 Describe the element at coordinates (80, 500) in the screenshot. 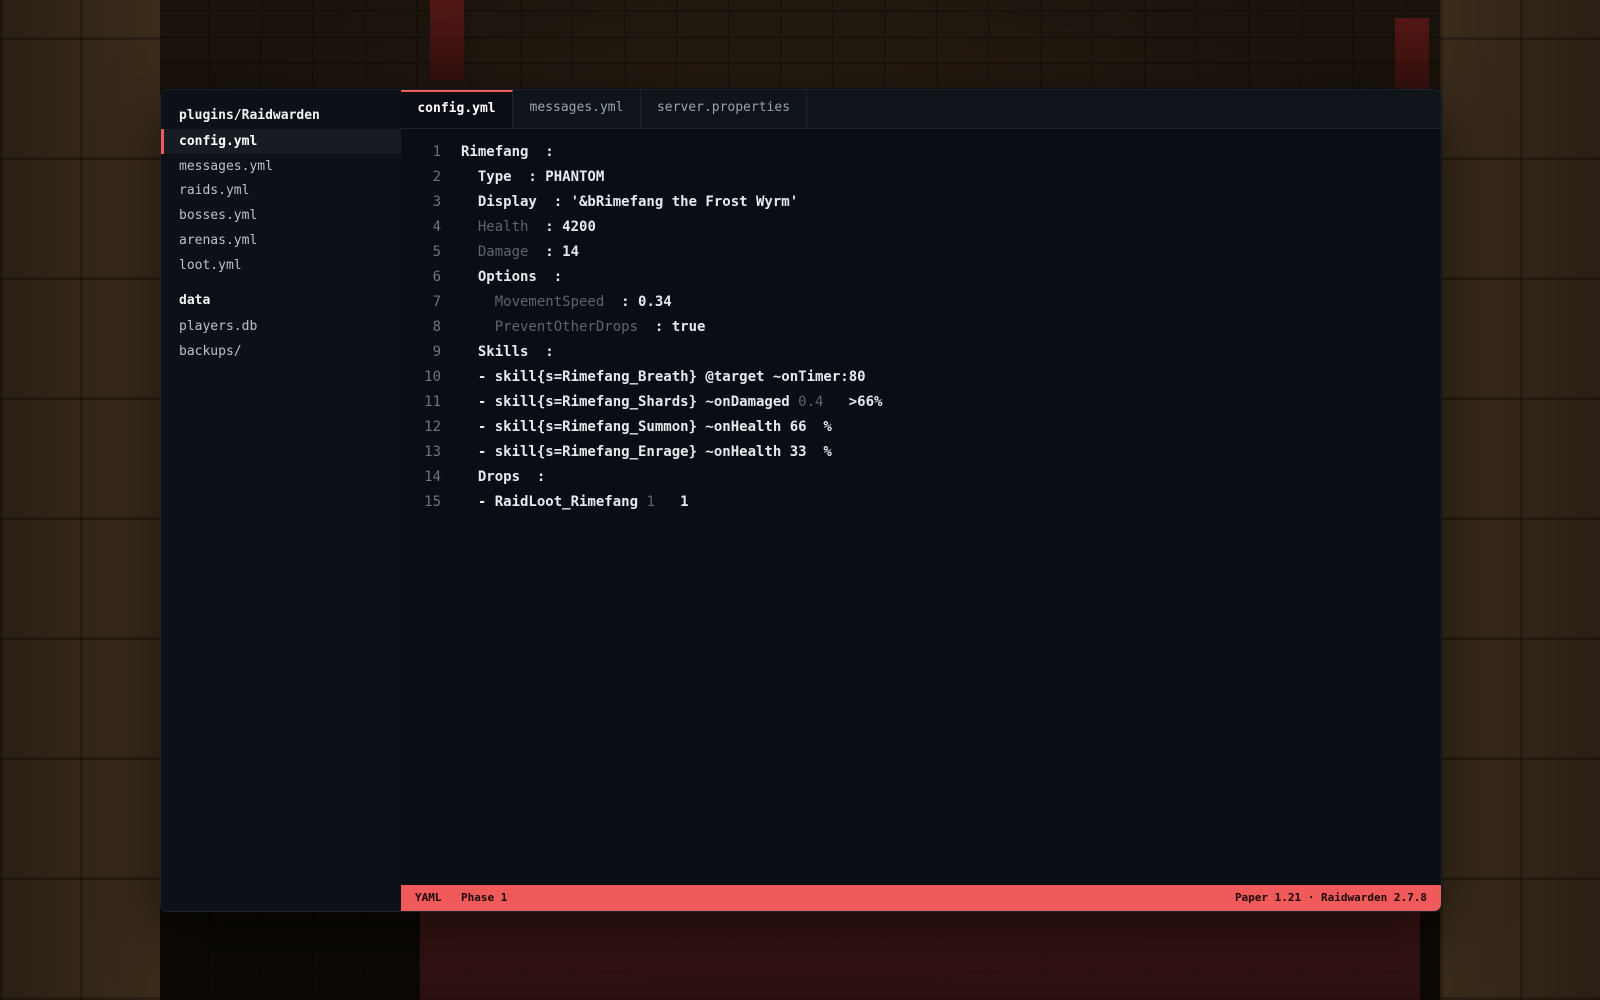

I see `background-wall-left` at that location.